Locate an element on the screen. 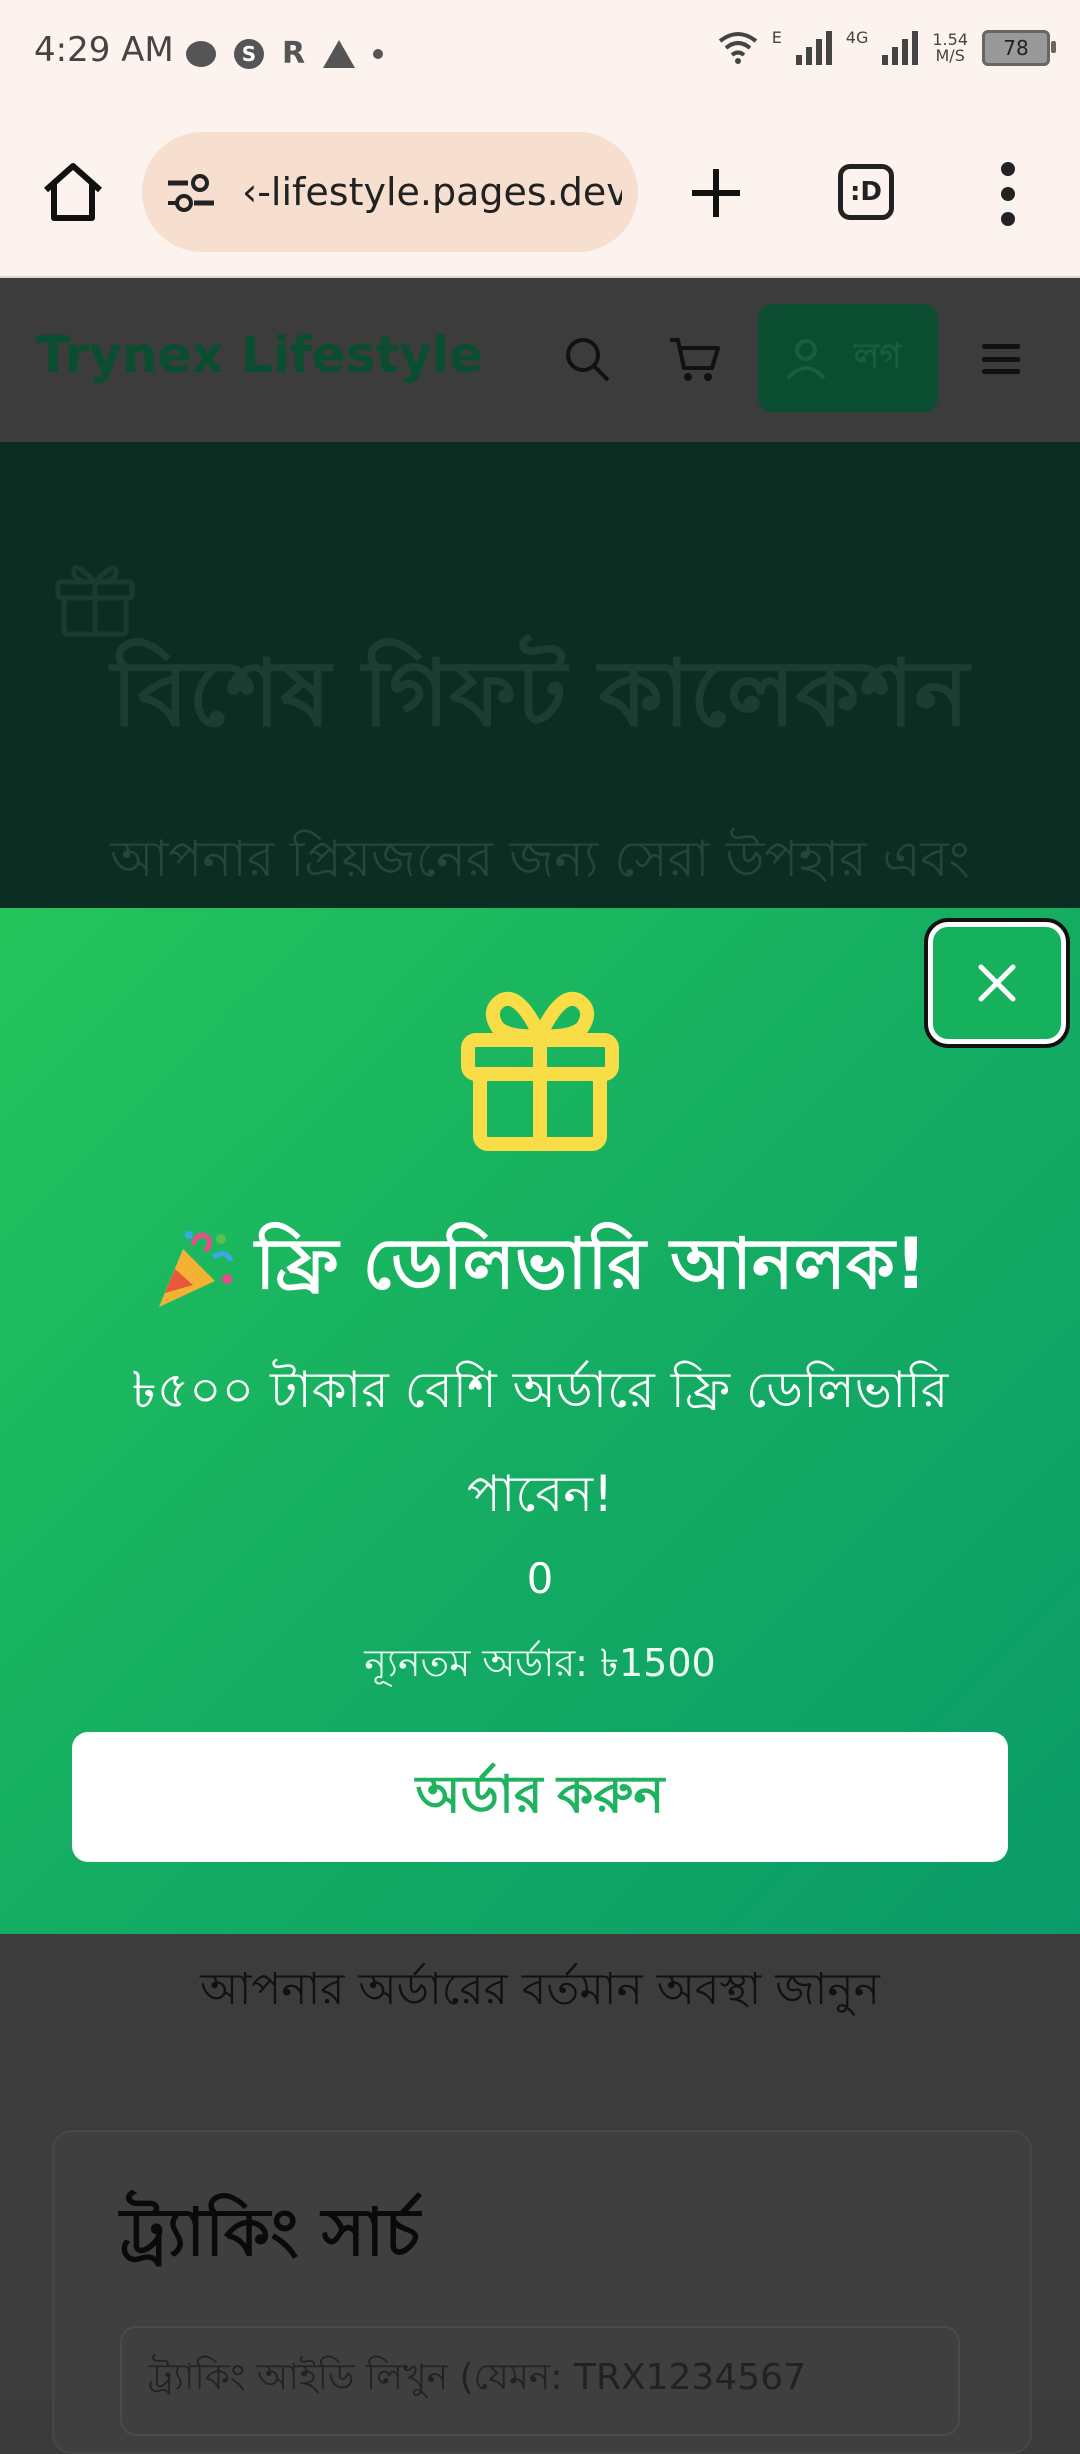 The width and height of the screenshot is (1080, 2454). home-icon is located at coordinates (73, 193).